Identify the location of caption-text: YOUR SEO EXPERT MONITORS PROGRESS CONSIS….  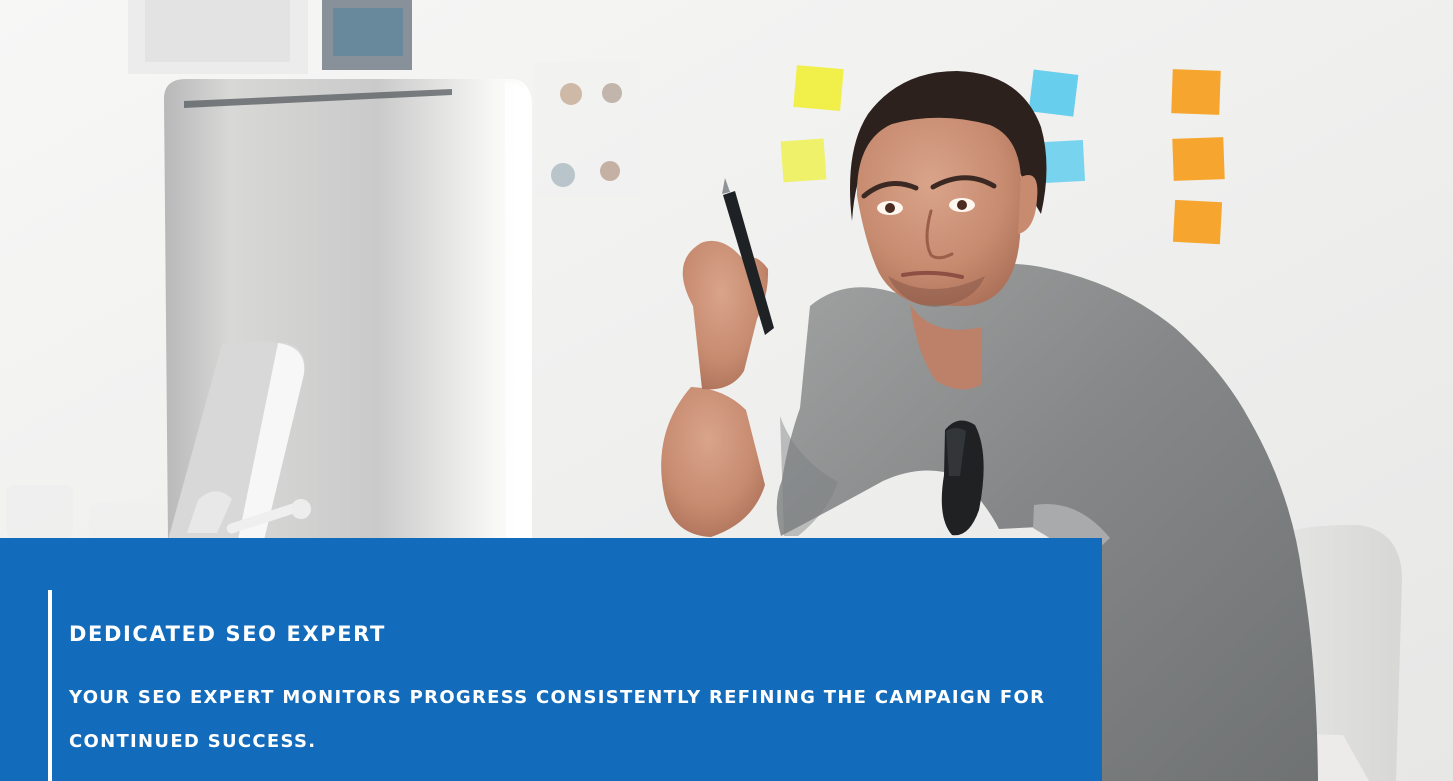
(557, 719).